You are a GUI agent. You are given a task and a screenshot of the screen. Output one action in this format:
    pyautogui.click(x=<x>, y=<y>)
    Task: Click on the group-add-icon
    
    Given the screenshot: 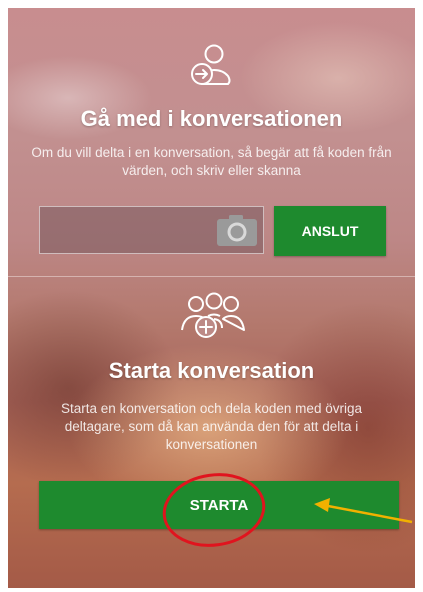 What is the action you would take?
    pyautogui.click(x=212, y=315)
    